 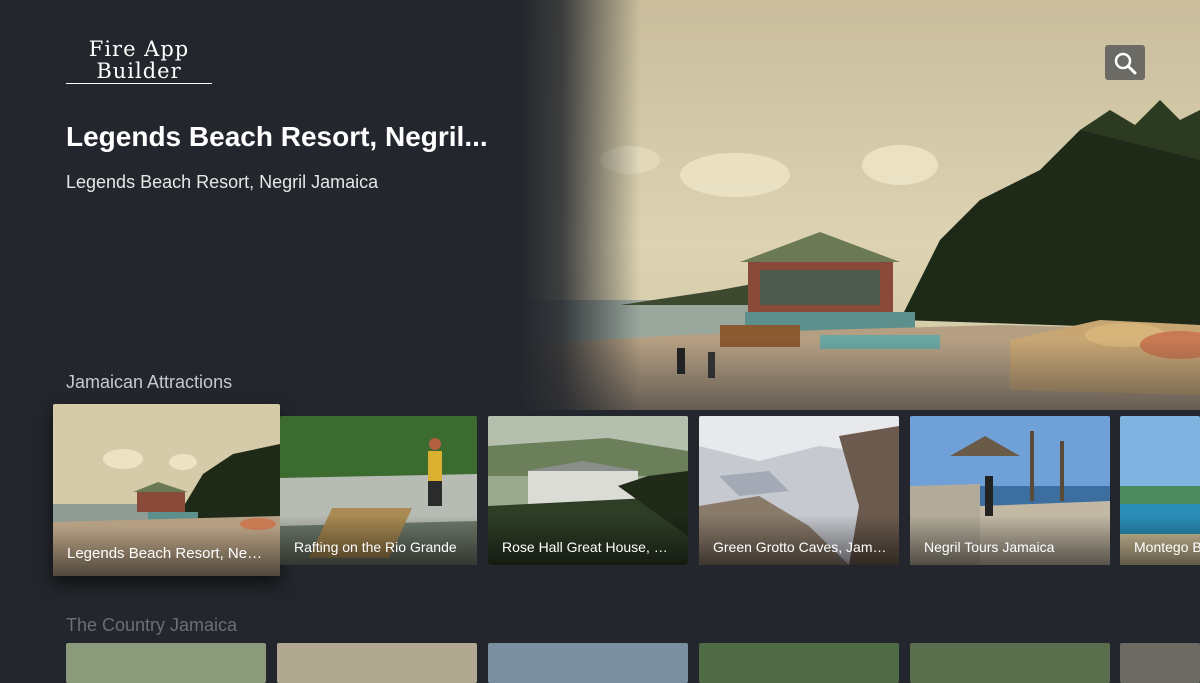 What do you see at coordinates (1160, 490) in the screenshot?
I see `card-montego-bay: Montego Bay` at bounding box center [1160, 490].